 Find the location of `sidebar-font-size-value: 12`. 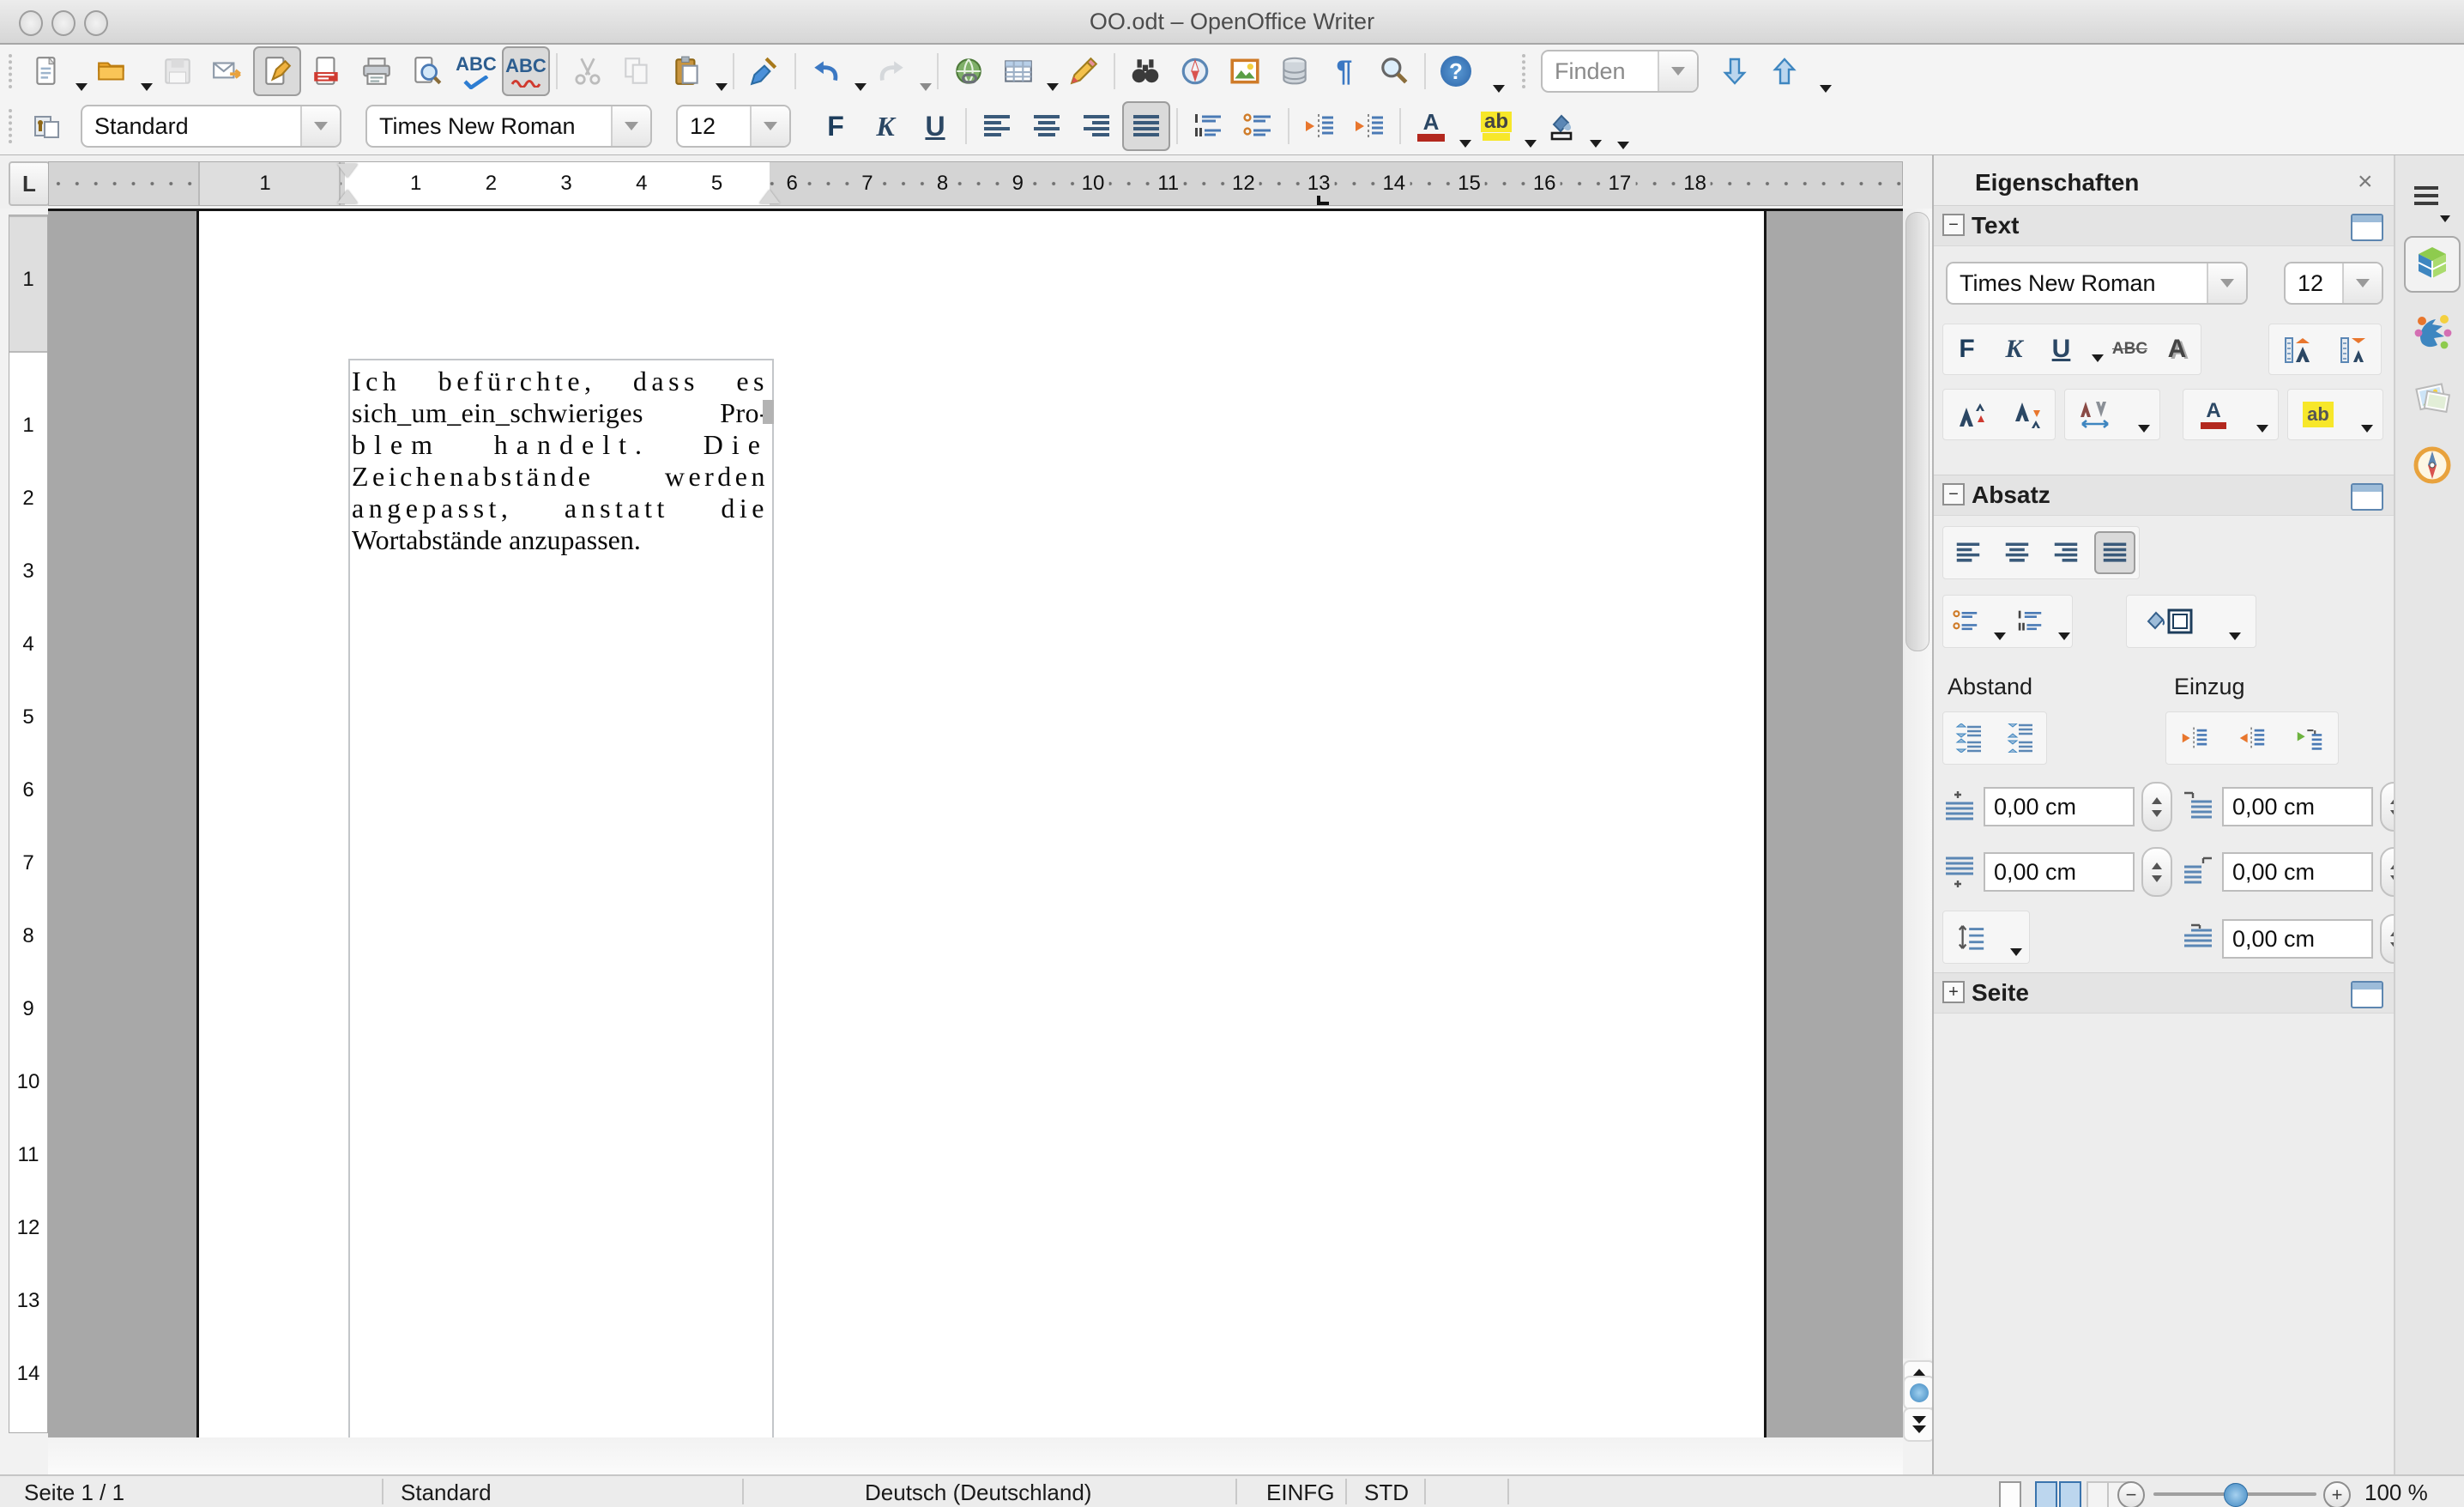

sidebar-font-size-value: 12 is located at coordinates (2314, 283).